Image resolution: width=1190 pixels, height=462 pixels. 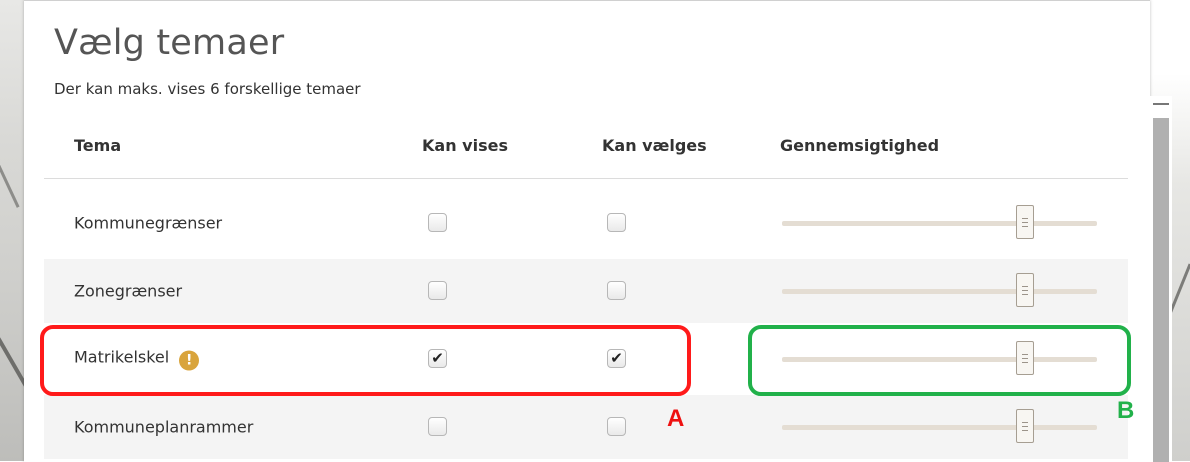 What do you see at coordinates (1126, 410) in the screenshot?
I see `annotation-label-b: B` at bounding box center [1126, 410].